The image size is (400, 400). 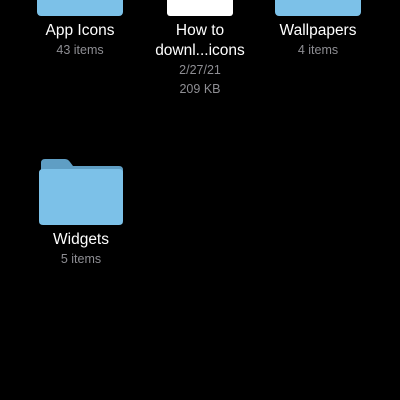 I want to click on file-date: 2/27/21, so click(x=200, y=70).